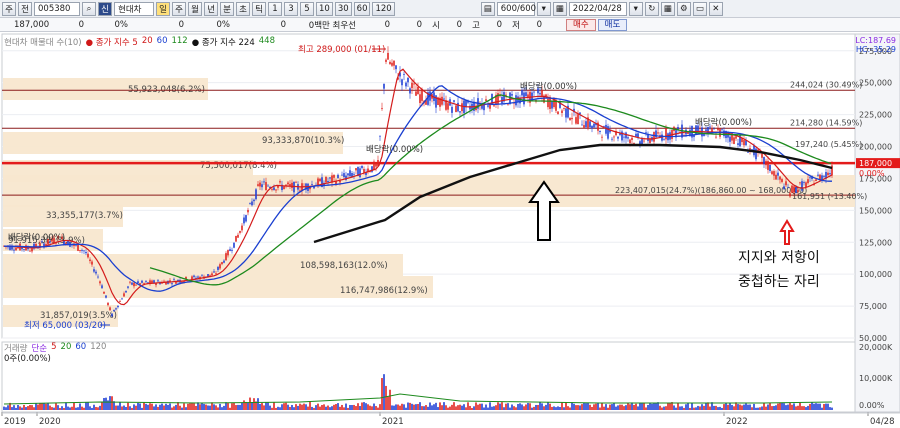 This screenshot has height=428, width=900. I want to click on stock-code-input: 005380, so click(57, 8).